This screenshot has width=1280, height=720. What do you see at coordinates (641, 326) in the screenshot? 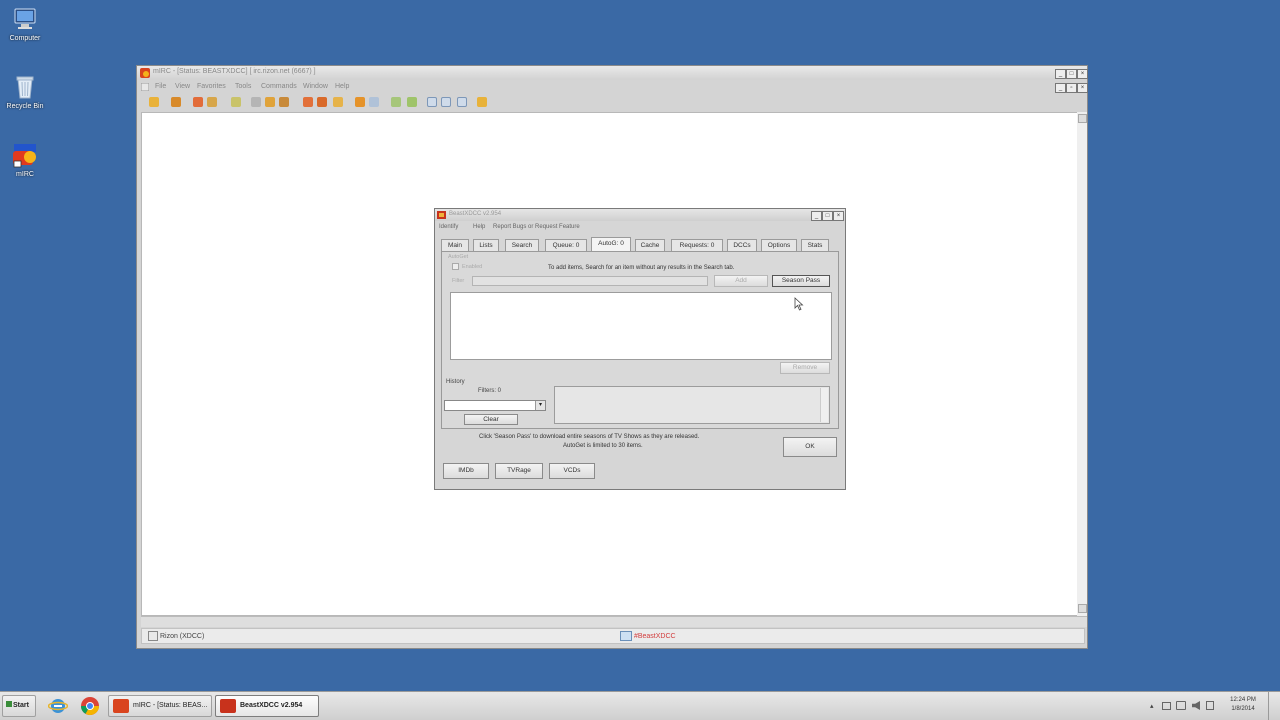
I see `autoget-items-list` at bounding box center [641, 326].